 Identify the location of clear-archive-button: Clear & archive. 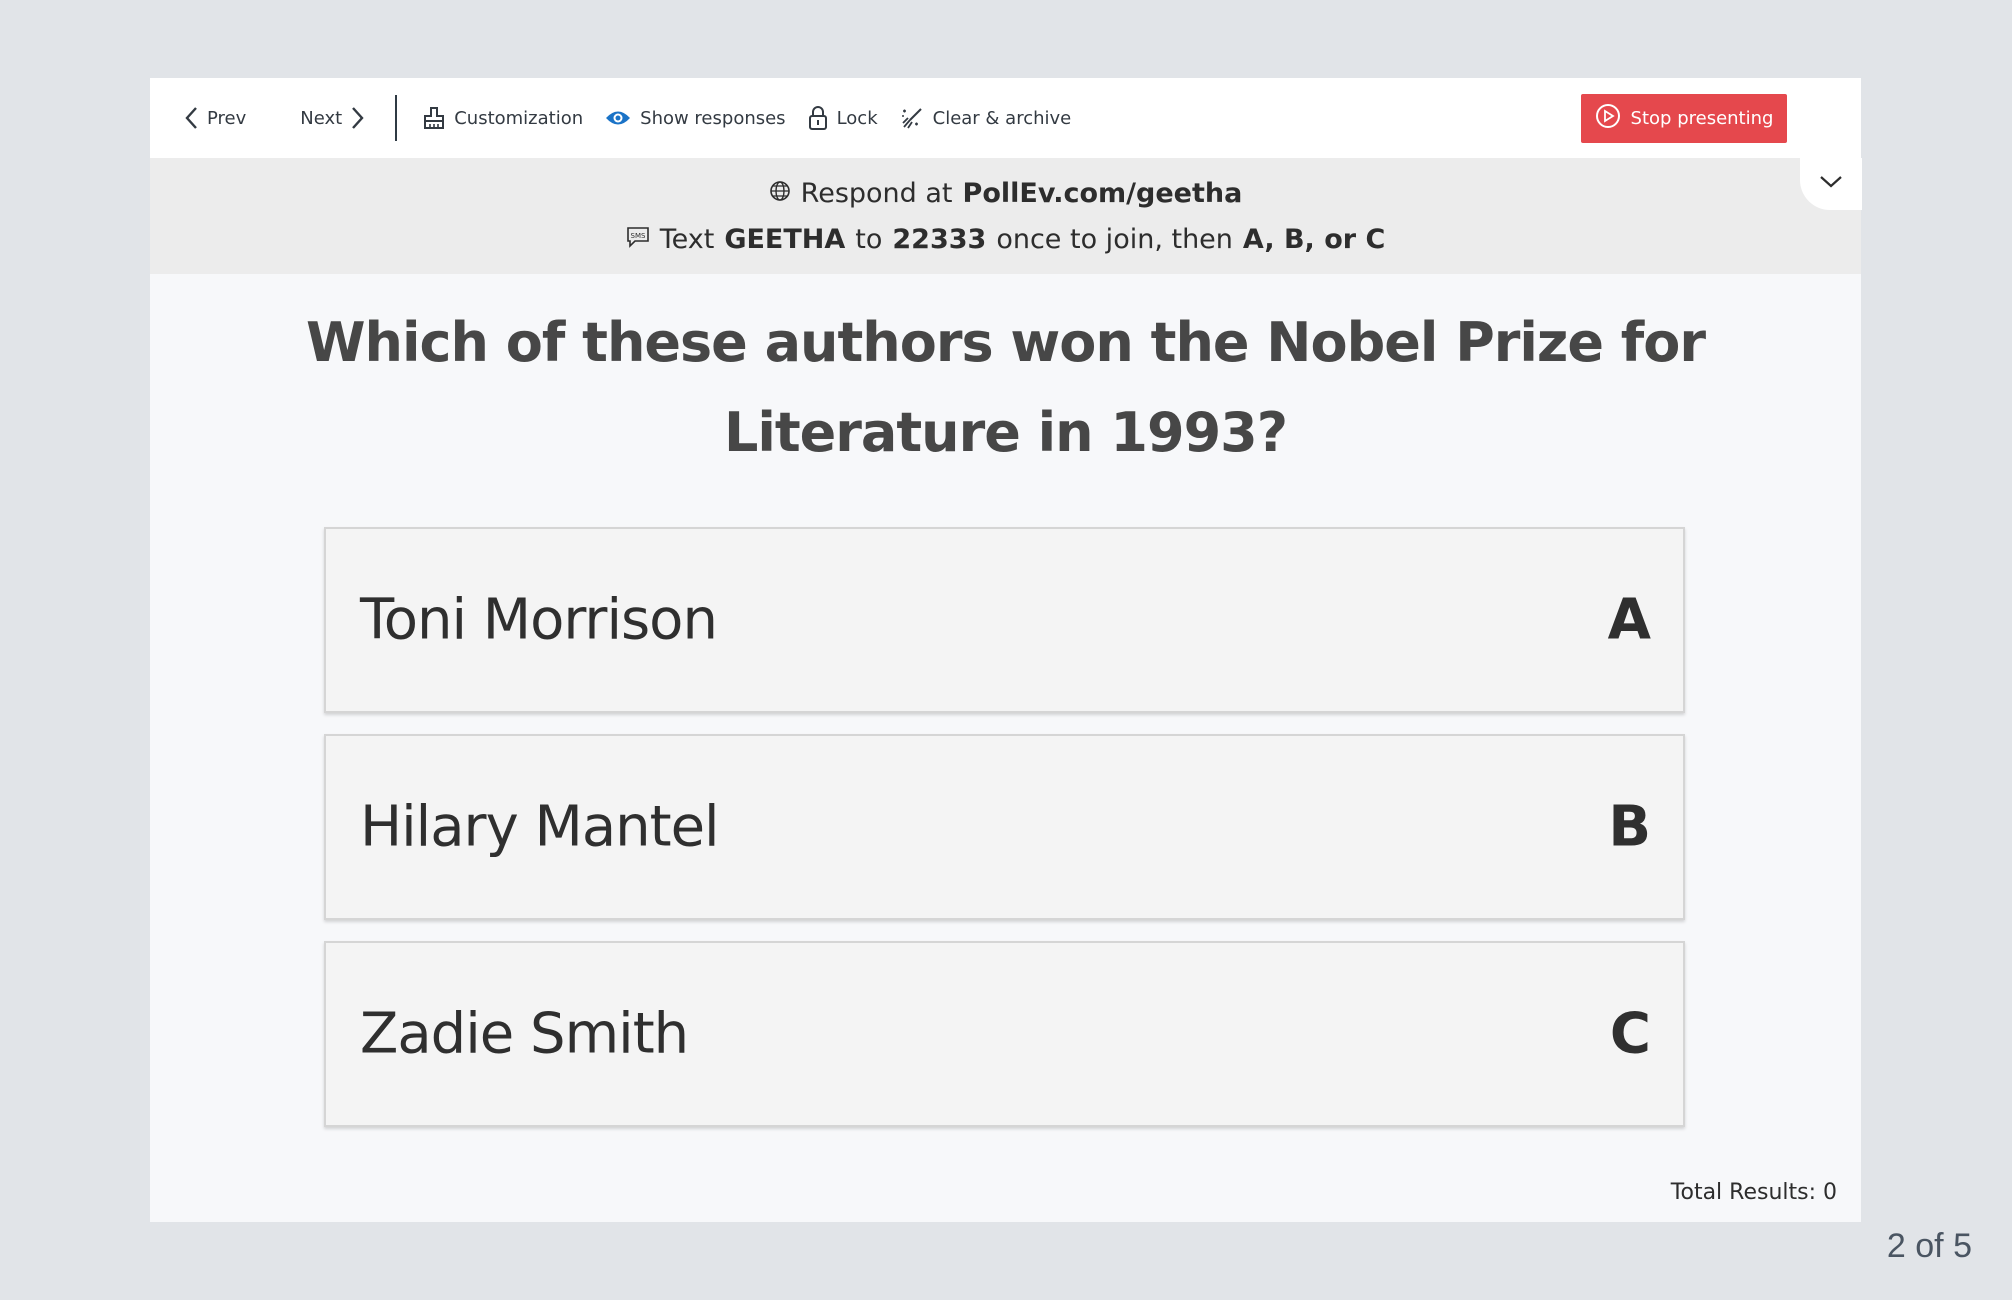
(986, 118).